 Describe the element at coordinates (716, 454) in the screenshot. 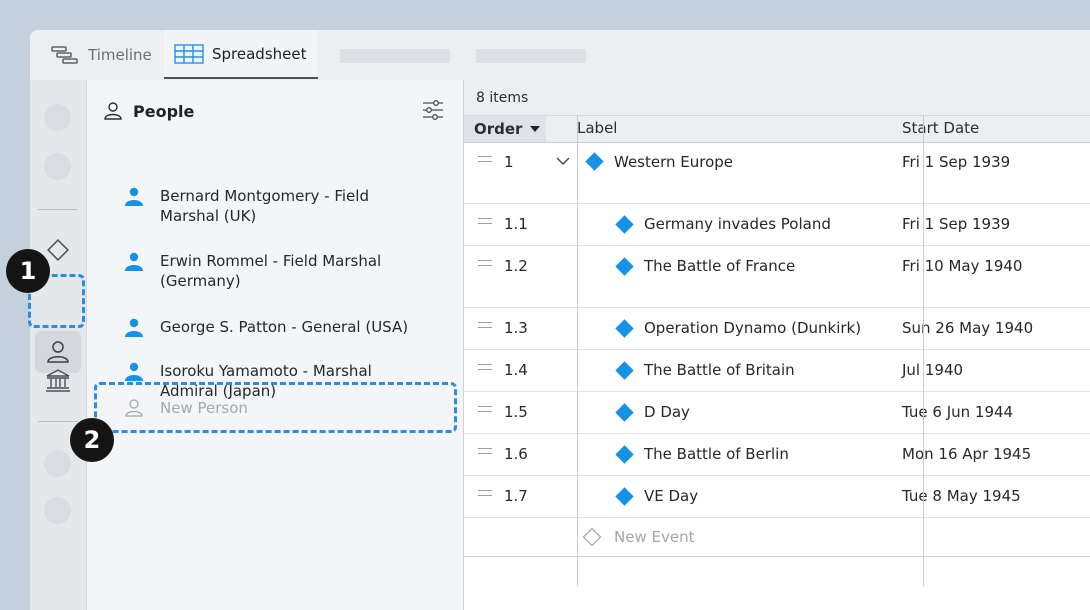

I see `label-cell: The Battle of Berlin` at that location.